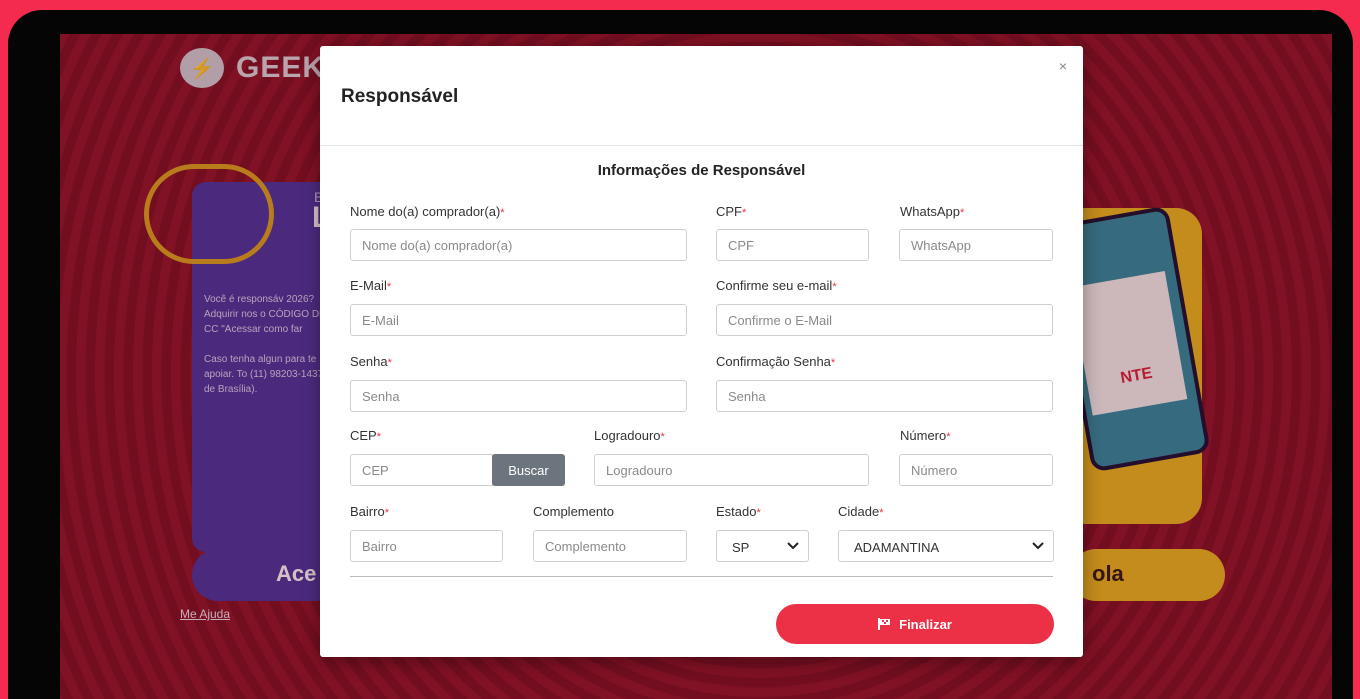  What do you see at coordinates (861, 511) in the screenshot?
I see `cidade-label: Cidade*` at bounding box center [861, 511].